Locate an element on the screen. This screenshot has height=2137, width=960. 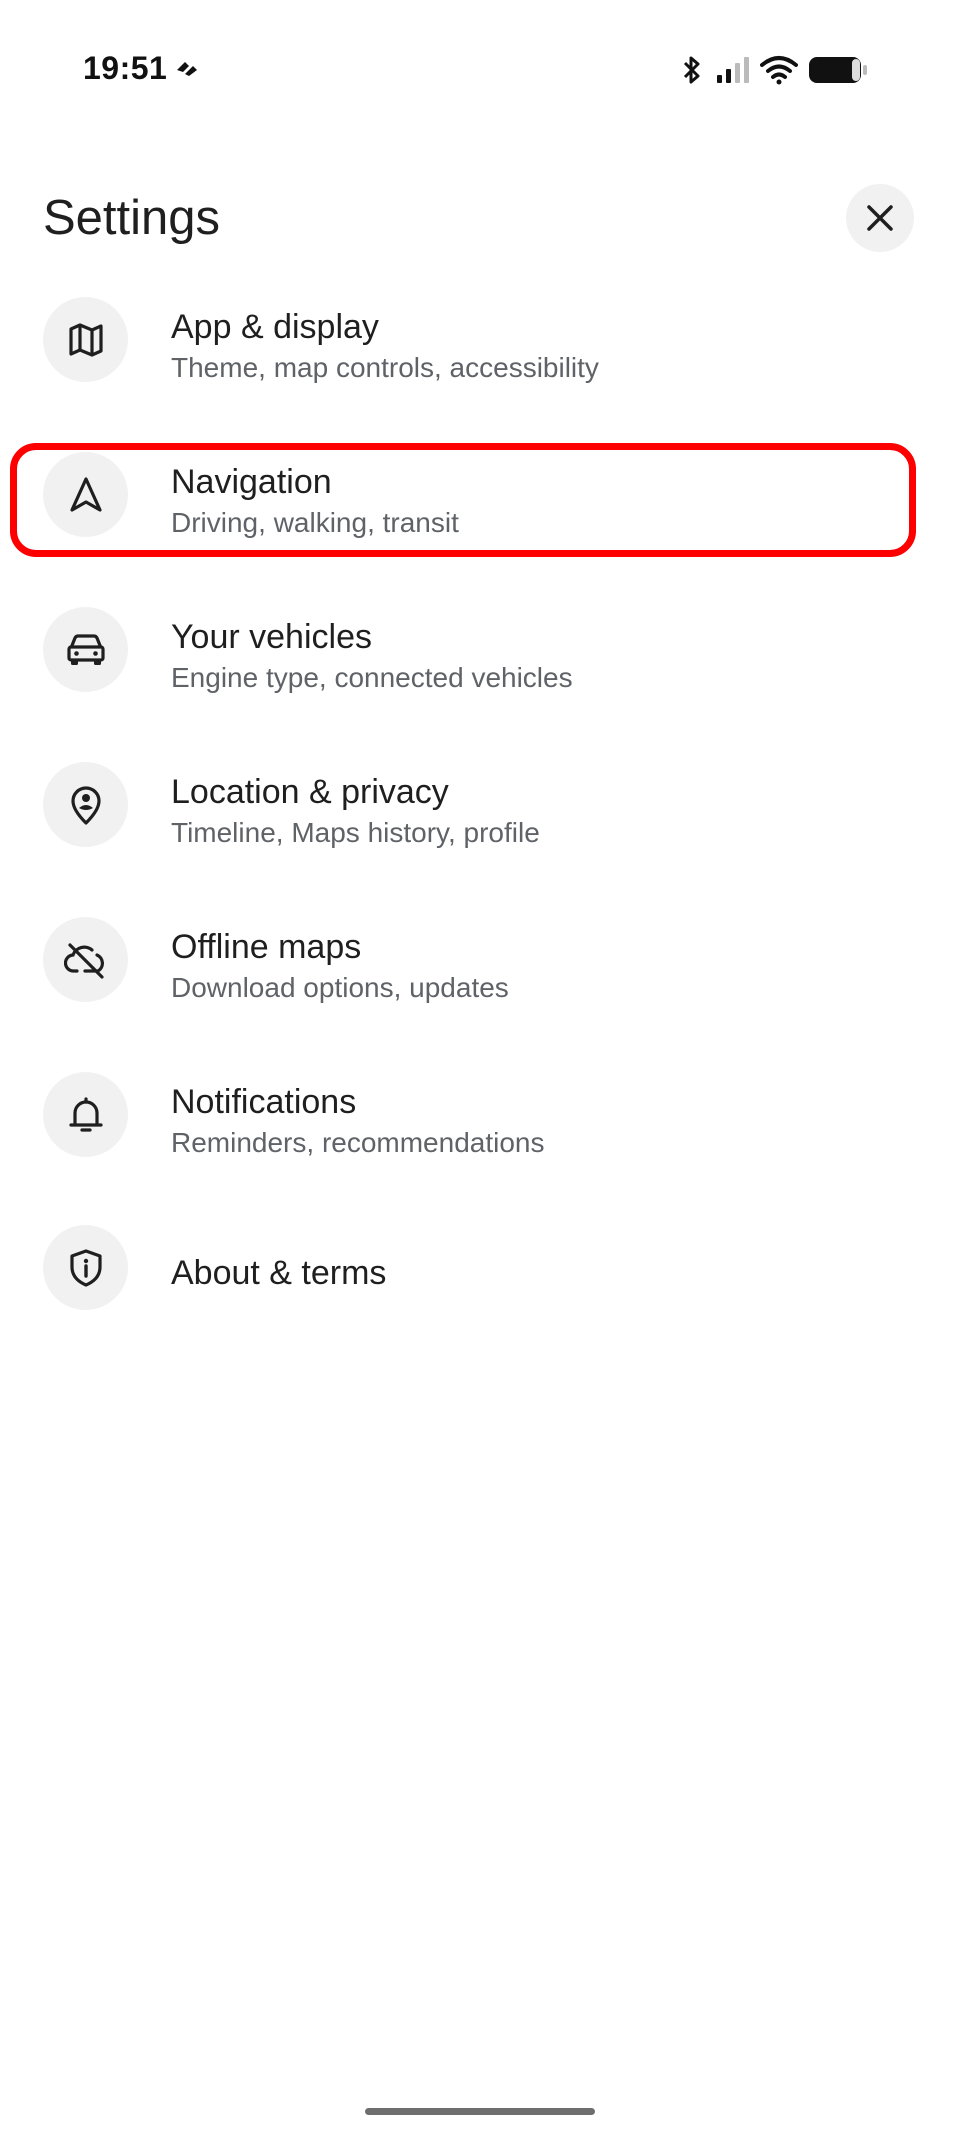
setting-subtitle: Reminders, recommendations is located at coordinates (358, 1142).